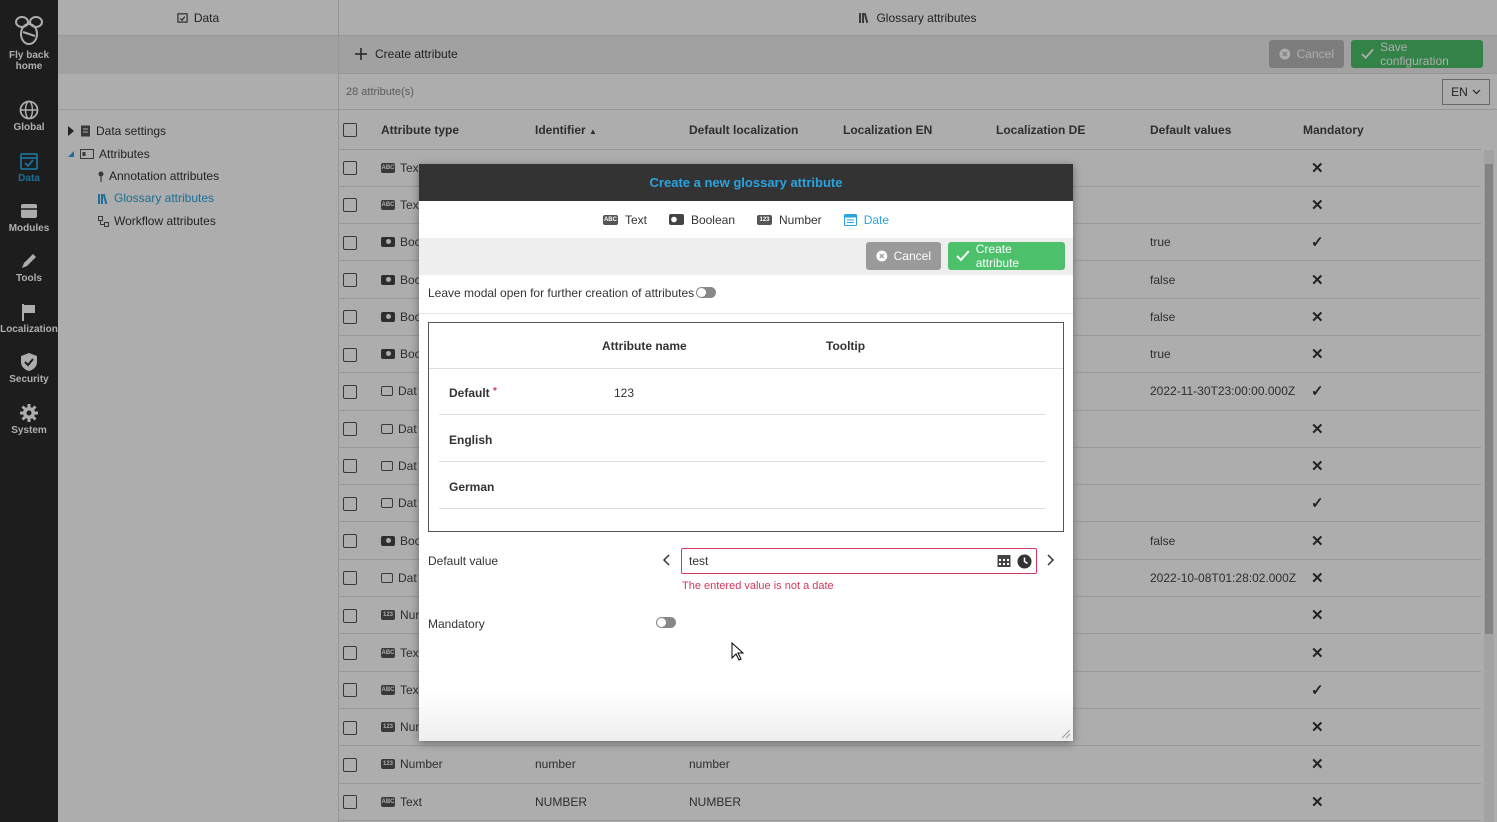  What do you see at coordinates (746, 313) in the screenshot?
I see `divider` at bounding box center [746, 313].